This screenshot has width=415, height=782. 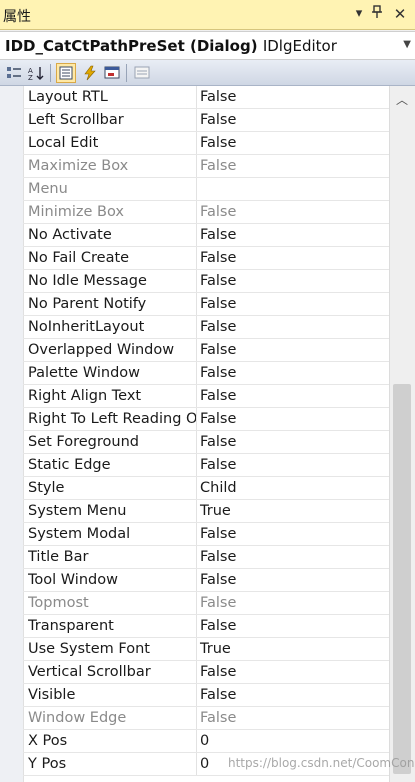 I want to click on property-row: NoInheritLayout False, so click(x=206, y=327).